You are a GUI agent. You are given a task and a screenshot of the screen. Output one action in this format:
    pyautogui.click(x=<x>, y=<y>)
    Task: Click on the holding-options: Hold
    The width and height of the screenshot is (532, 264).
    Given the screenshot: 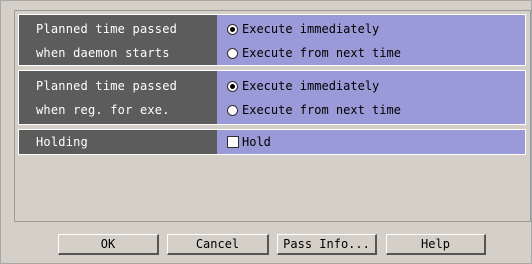 What is the action you would take?
    pyautogui.click(x=371, y=142)
    